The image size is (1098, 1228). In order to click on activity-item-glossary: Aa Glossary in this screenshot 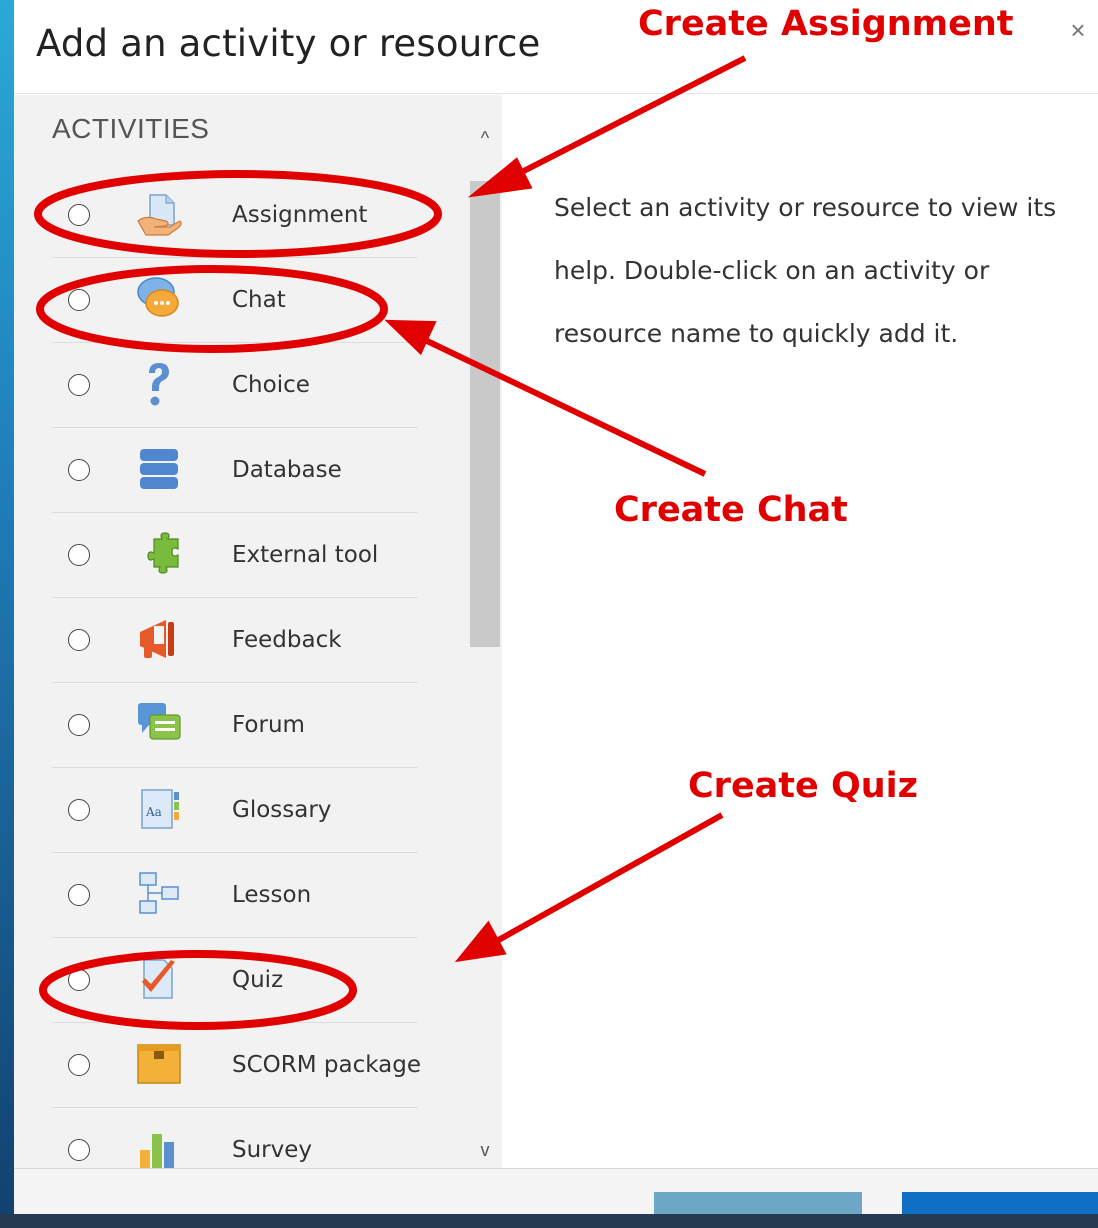, I will do `click(235, 810)`.